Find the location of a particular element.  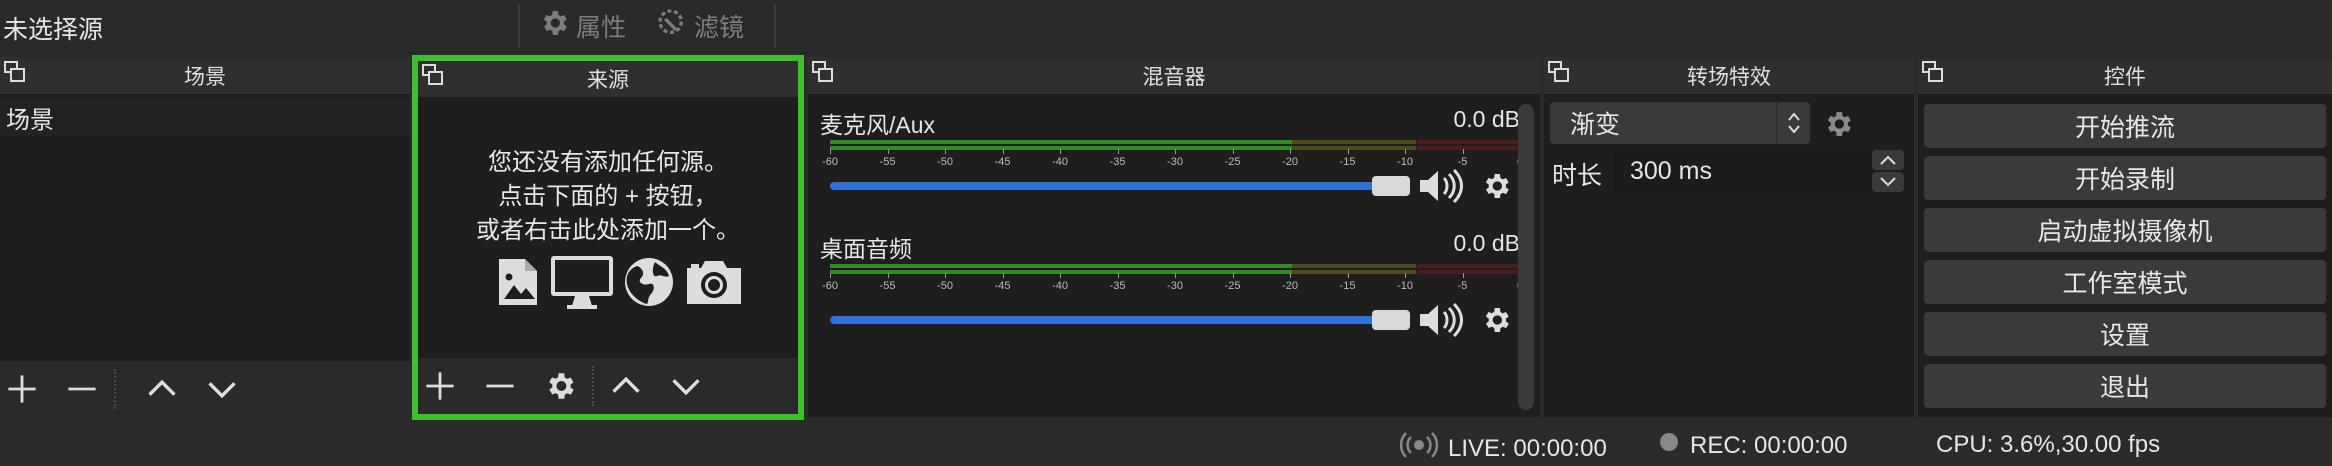

live-timer: LIVE: 00:00:00 is located at coordinates (1527, 448).